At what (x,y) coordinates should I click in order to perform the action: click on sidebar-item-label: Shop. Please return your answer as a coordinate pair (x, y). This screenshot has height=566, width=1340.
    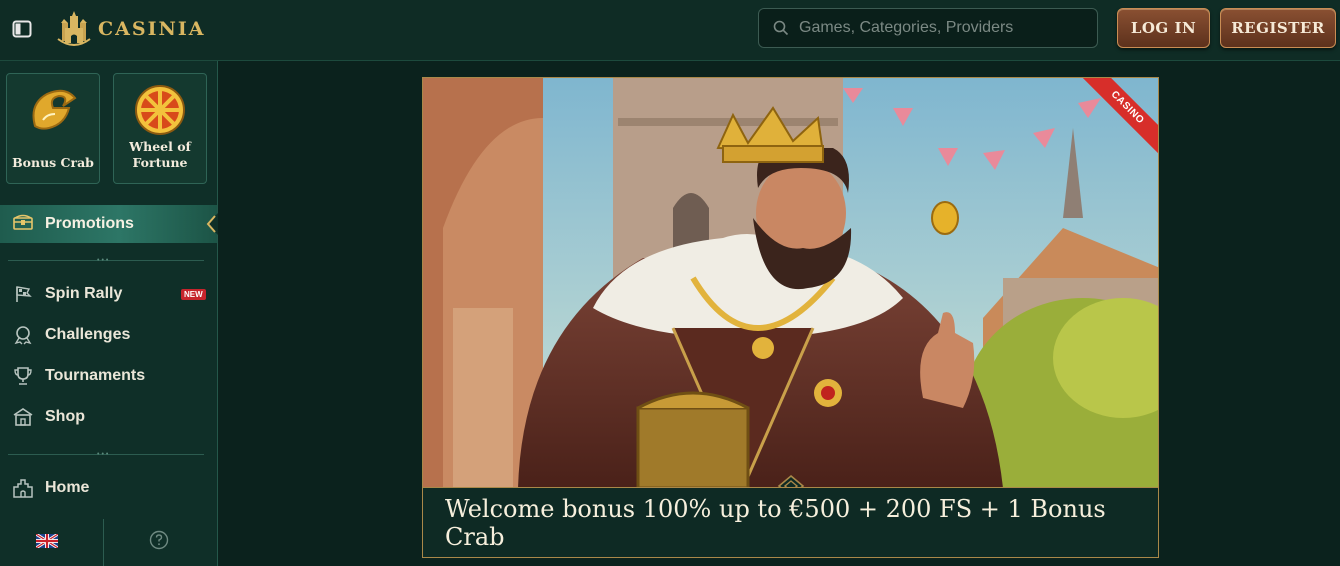
    Looking at the image, I should click on (65, 416).